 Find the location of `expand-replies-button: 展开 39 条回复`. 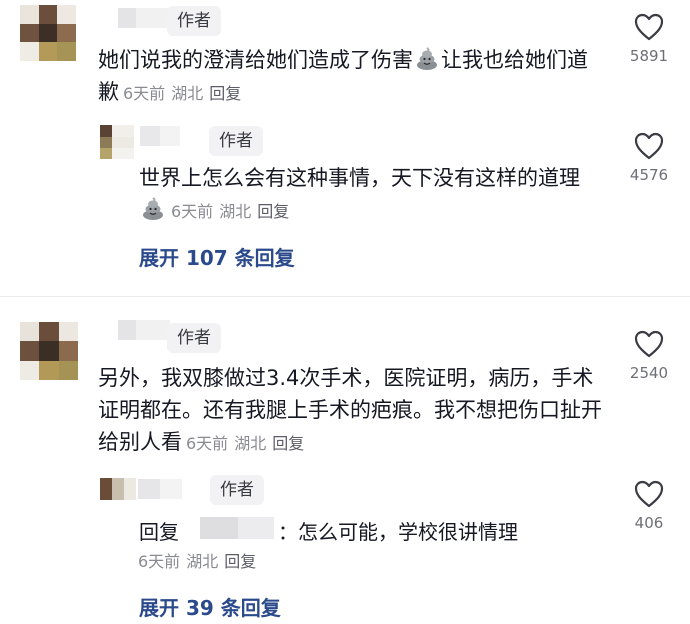

expand-replies-button: 展开 39 条回复 is located at coordinates (210, 606).